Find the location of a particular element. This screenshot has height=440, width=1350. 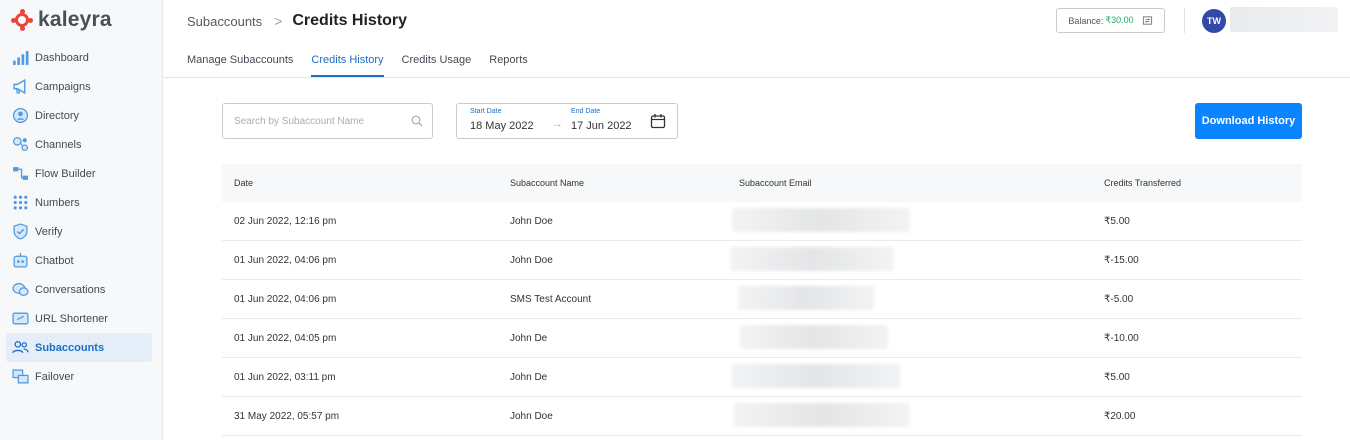

sidebar-item-verify: Verify is located at coordinates (79, 231).